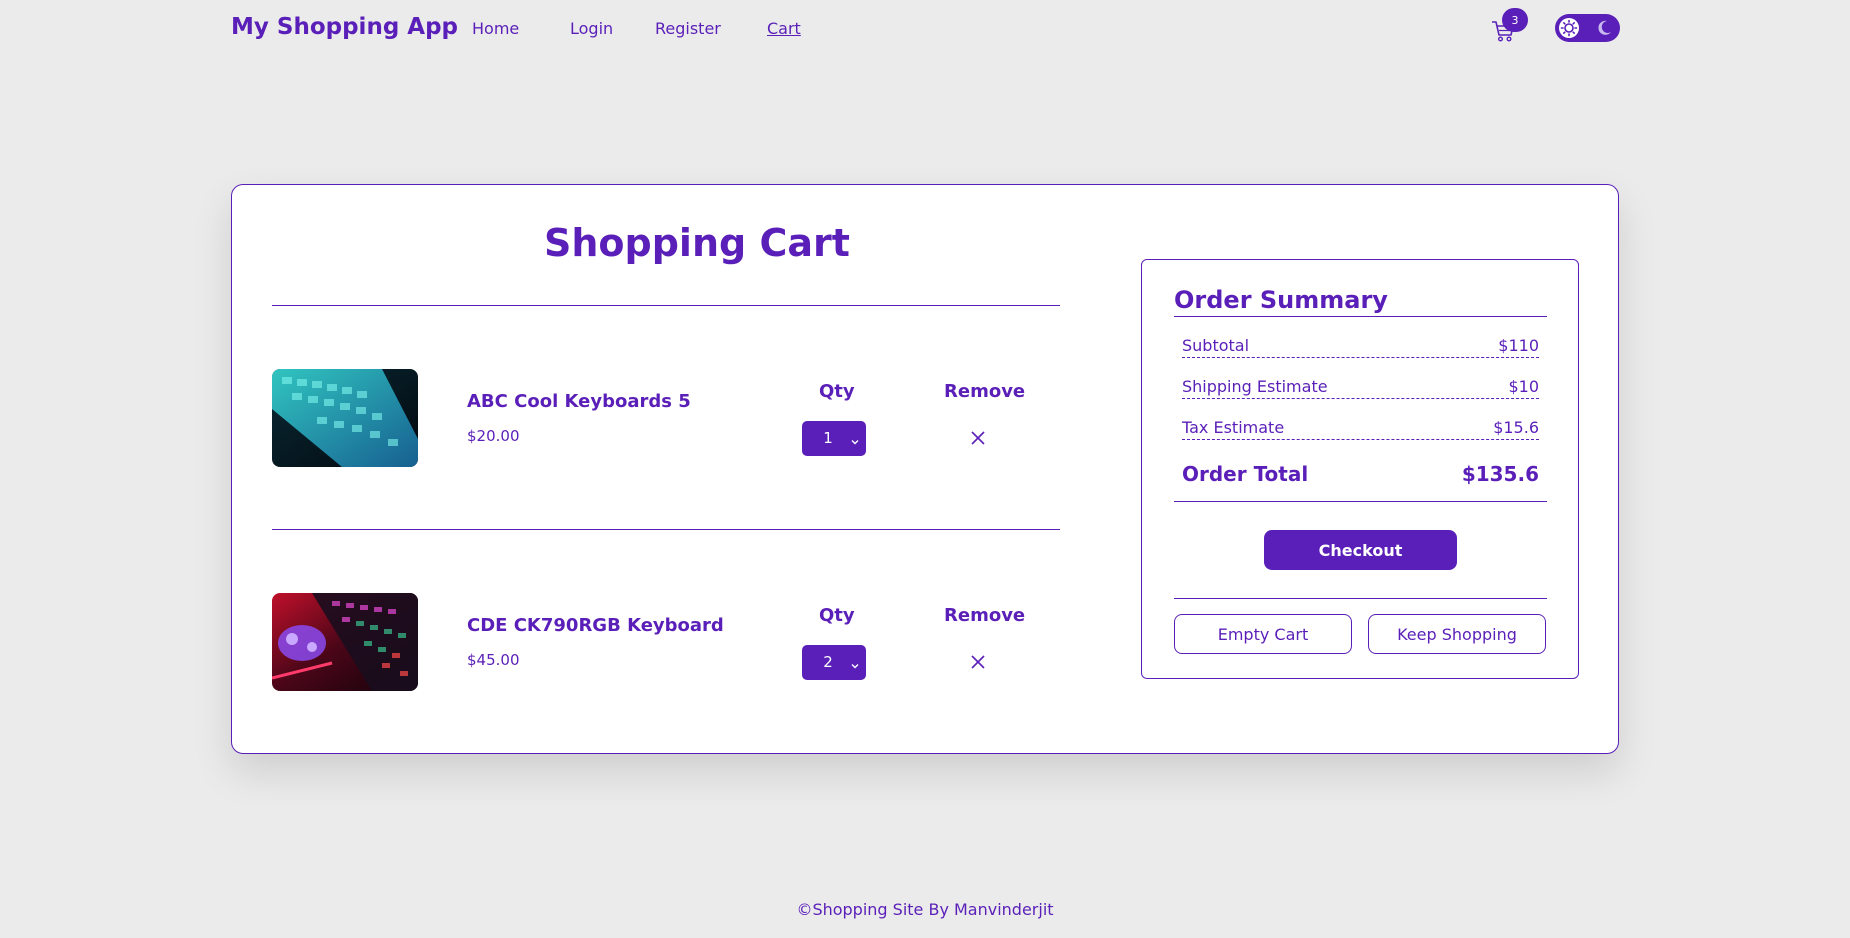  I want to click on shipping-label: Shipping Estimate, so click(1255, 386).